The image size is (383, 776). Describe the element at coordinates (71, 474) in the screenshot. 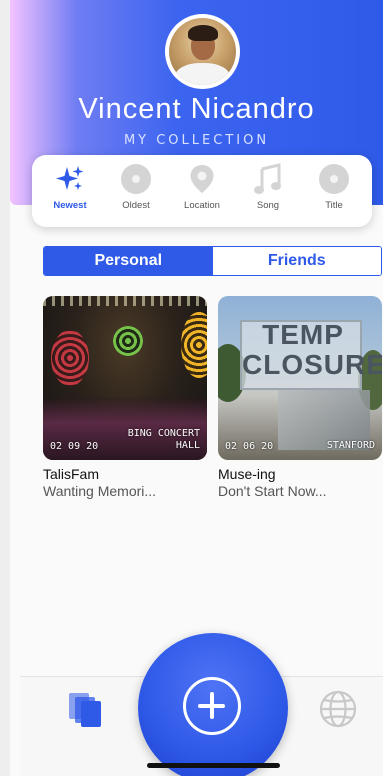

I see `memory-title: TalisFam` at that location.